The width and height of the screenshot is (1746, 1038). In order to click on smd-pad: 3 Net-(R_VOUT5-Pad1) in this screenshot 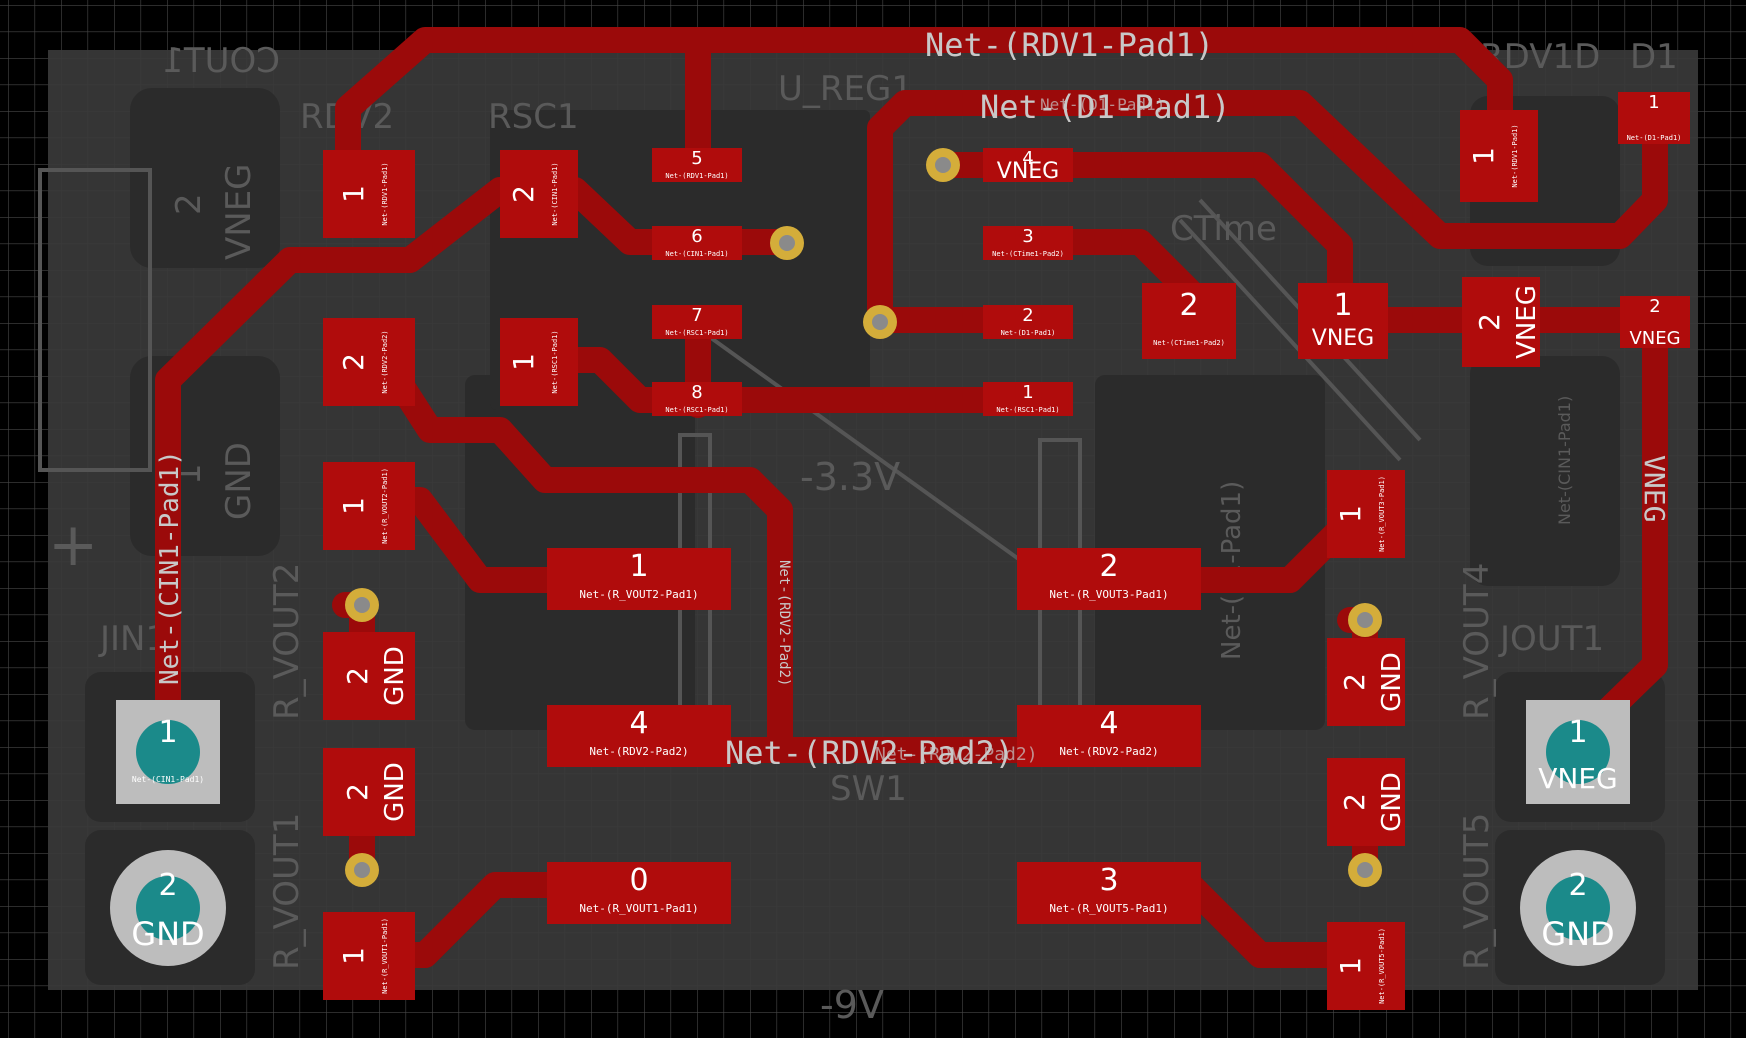, I will do `click(1109, 893)`.